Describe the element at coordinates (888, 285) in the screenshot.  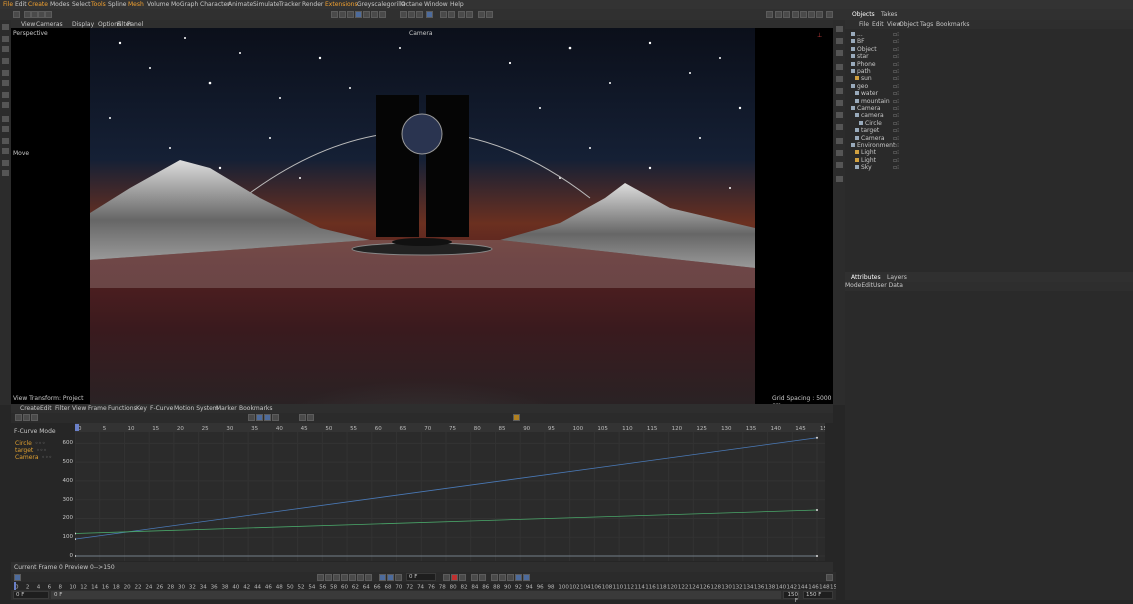
I see `attributes-menu-user-data: User Data` at that location.